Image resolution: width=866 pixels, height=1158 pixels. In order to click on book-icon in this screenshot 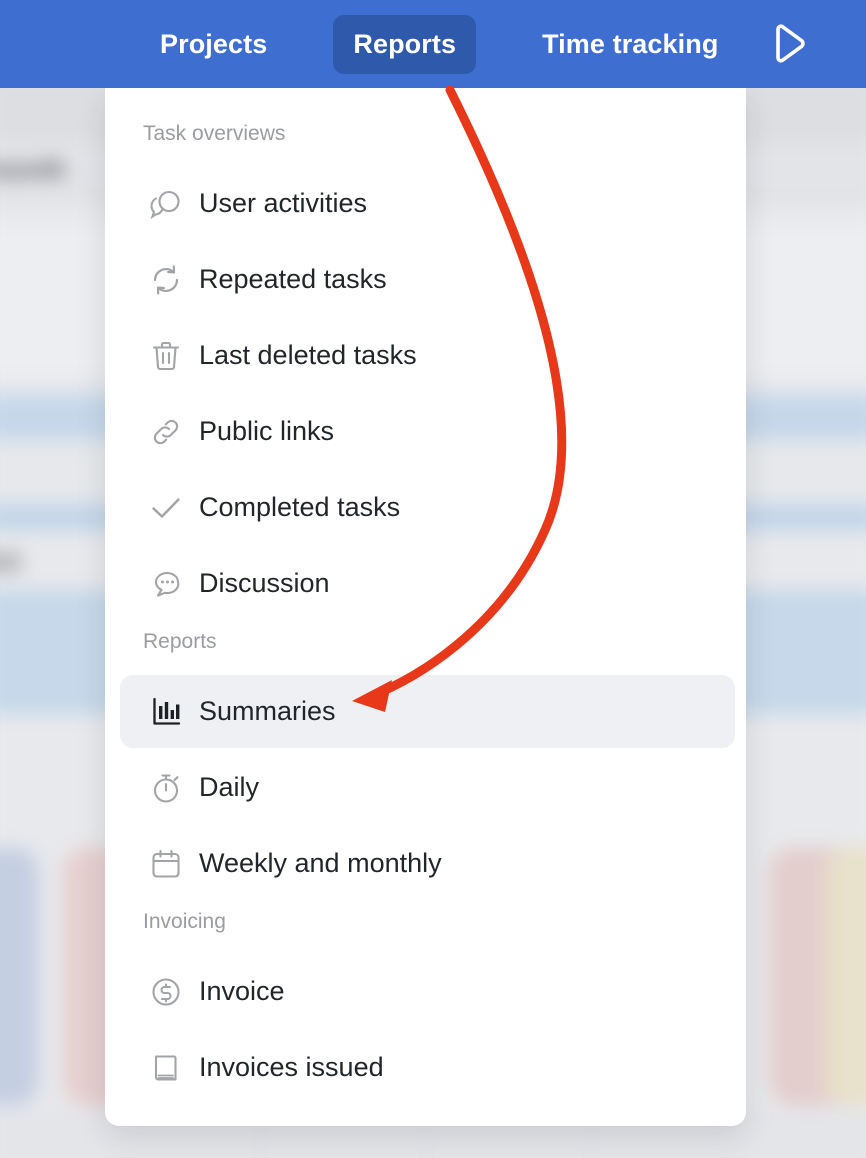, I will do `click(166, 1068)`.